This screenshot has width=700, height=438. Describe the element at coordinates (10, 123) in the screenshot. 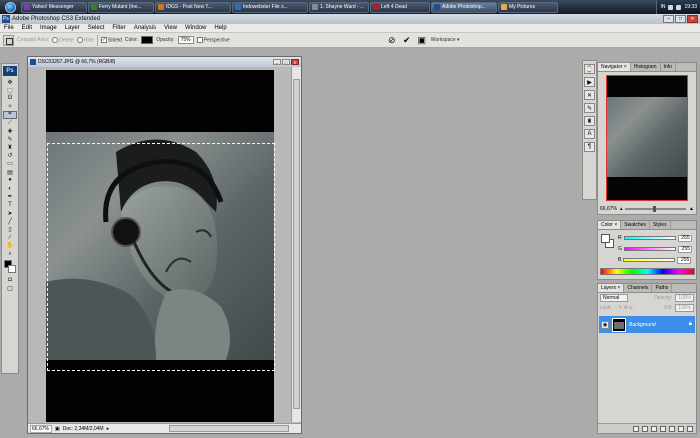

I see `slice-tool-icon: ⟋` at that location.